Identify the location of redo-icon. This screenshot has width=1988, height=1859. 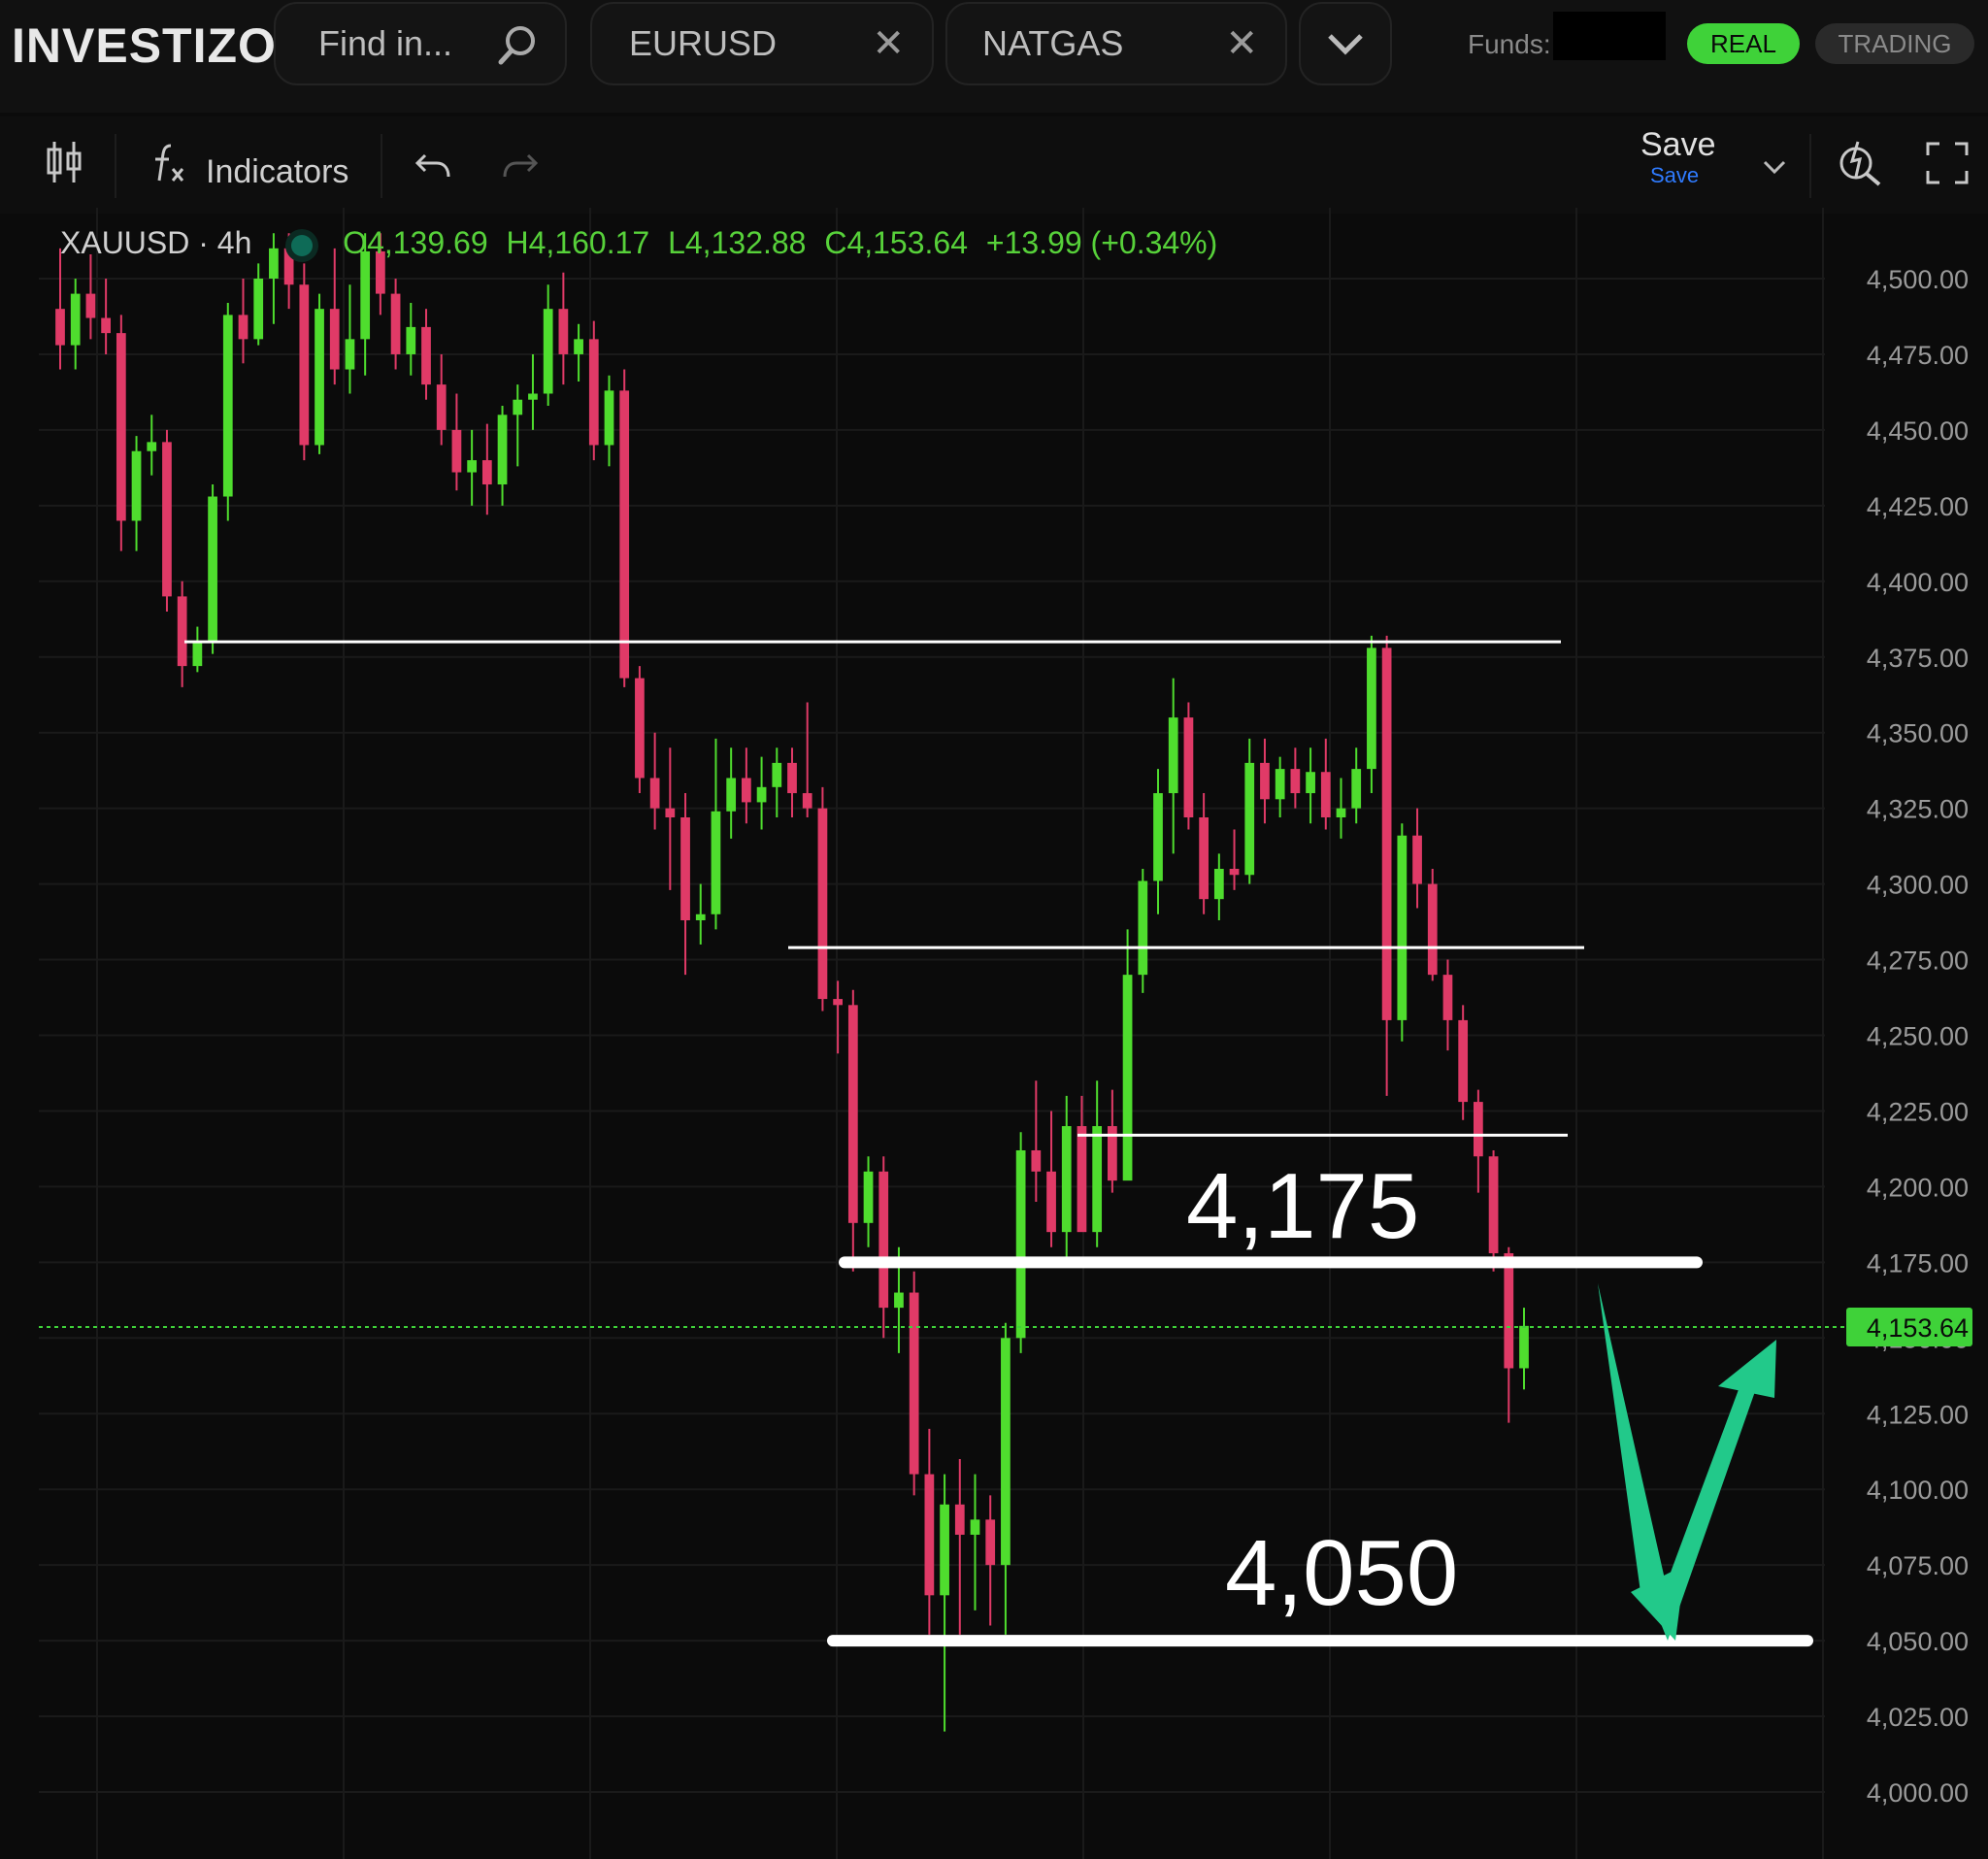
(520, 166).